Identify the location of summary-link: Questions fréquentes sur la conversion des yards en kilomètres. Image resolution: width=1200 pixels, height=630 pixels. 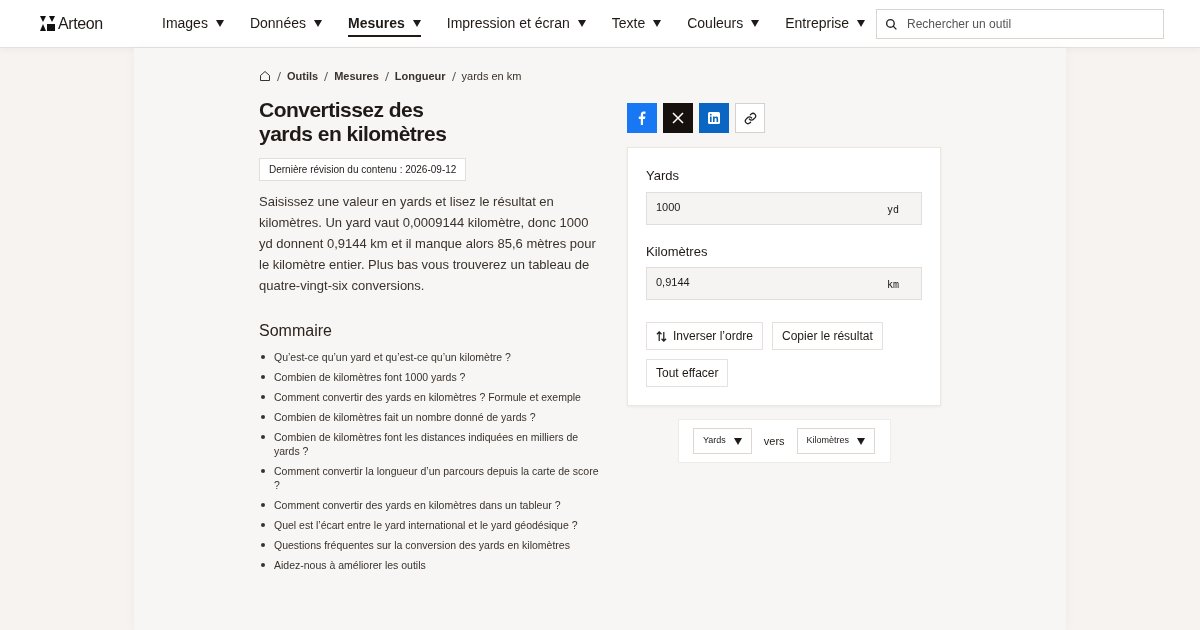
(437, 545).